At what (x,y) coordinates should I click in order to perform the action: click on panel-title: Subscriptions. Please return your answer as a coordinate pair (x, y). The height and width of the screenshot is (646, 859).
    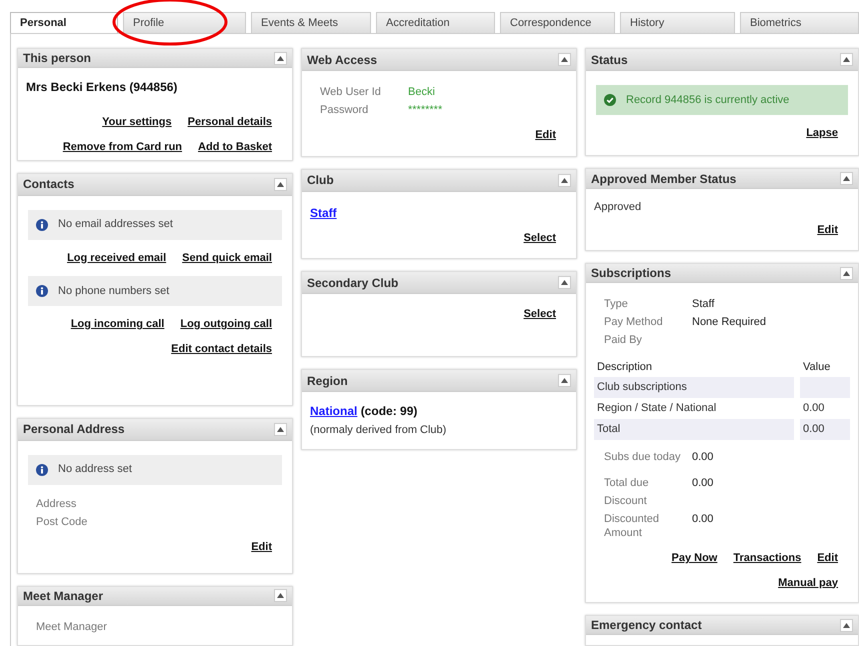
    Looking at the image, I should click on (631, 273).